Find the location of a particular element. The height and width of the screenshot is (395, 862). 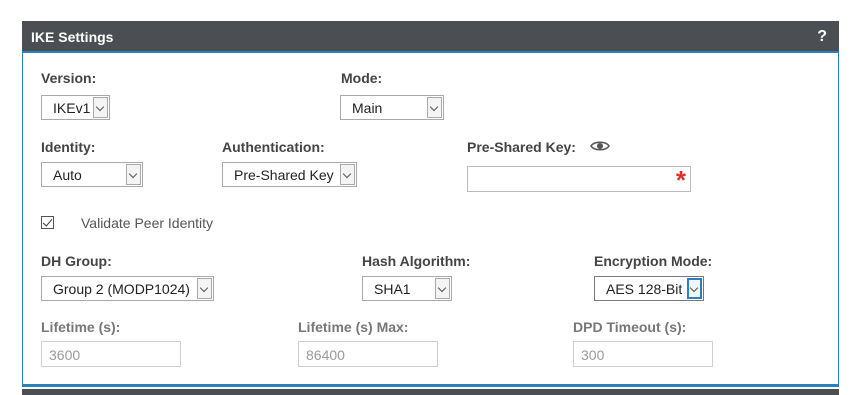

mode-select: Main is located at coordinates (392, 107).